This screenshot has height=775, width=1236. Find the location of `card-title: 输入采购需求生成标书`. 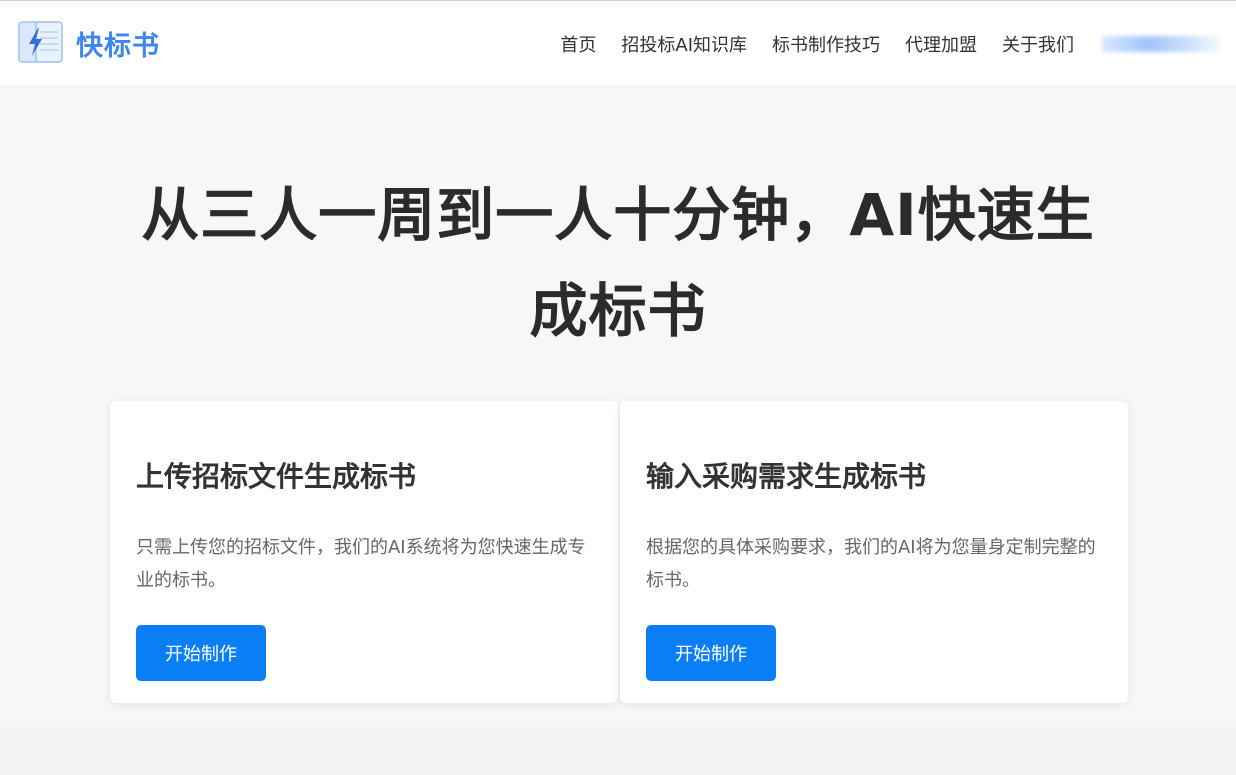

card-title: 输入采购需求生成标书 is located at coordinates (786, 476).